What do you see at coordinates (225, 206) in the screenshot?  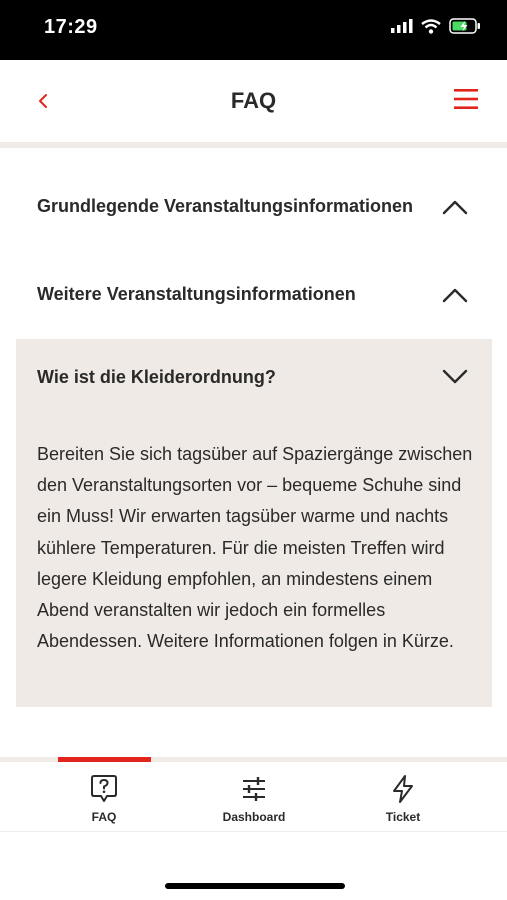 I see `faq-question: Grundlegende Veranstaltungsinformationen` at bounding box center [225, 206].